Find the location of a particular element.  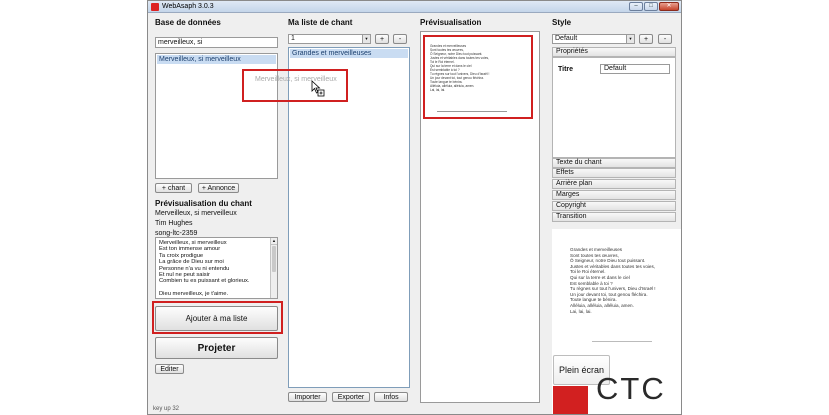

thumb-line: Lai, lai, lai. is located at coordinates (438, 90).